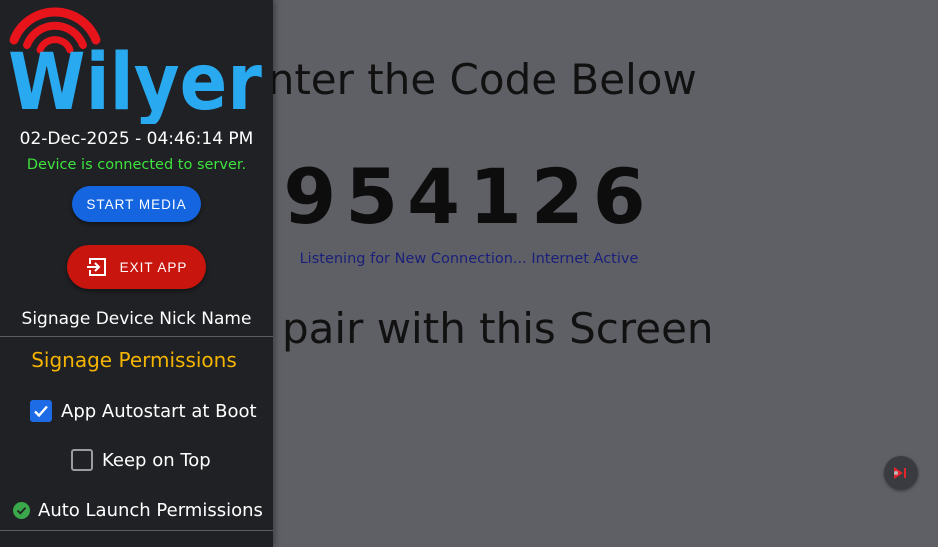  Describe the element at coordinates (136, 165) in the screenshot. I see `server-connection-status: Device is connected to server.` at that location.